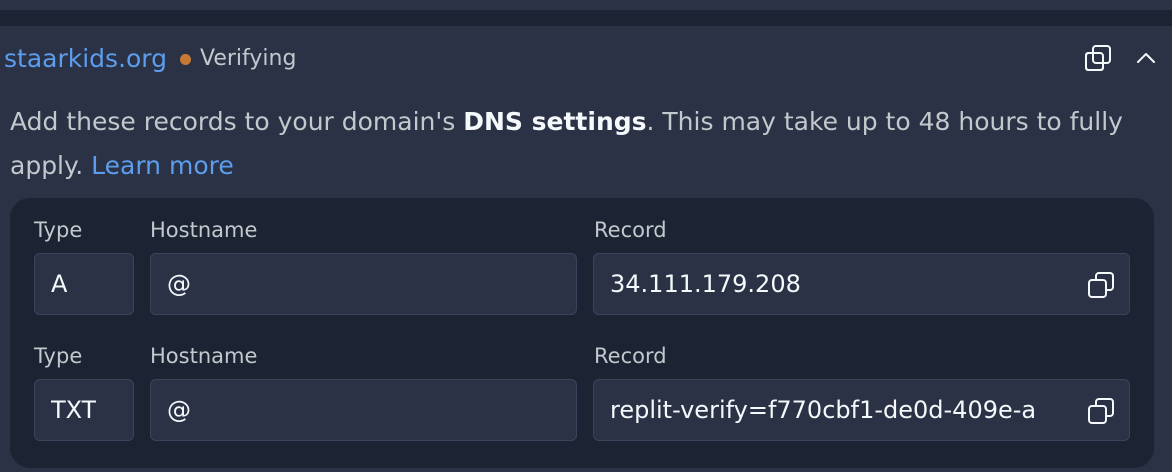 The image size is (1172, 472). I want to click on record-type-field: TXT, so click(84, 410).